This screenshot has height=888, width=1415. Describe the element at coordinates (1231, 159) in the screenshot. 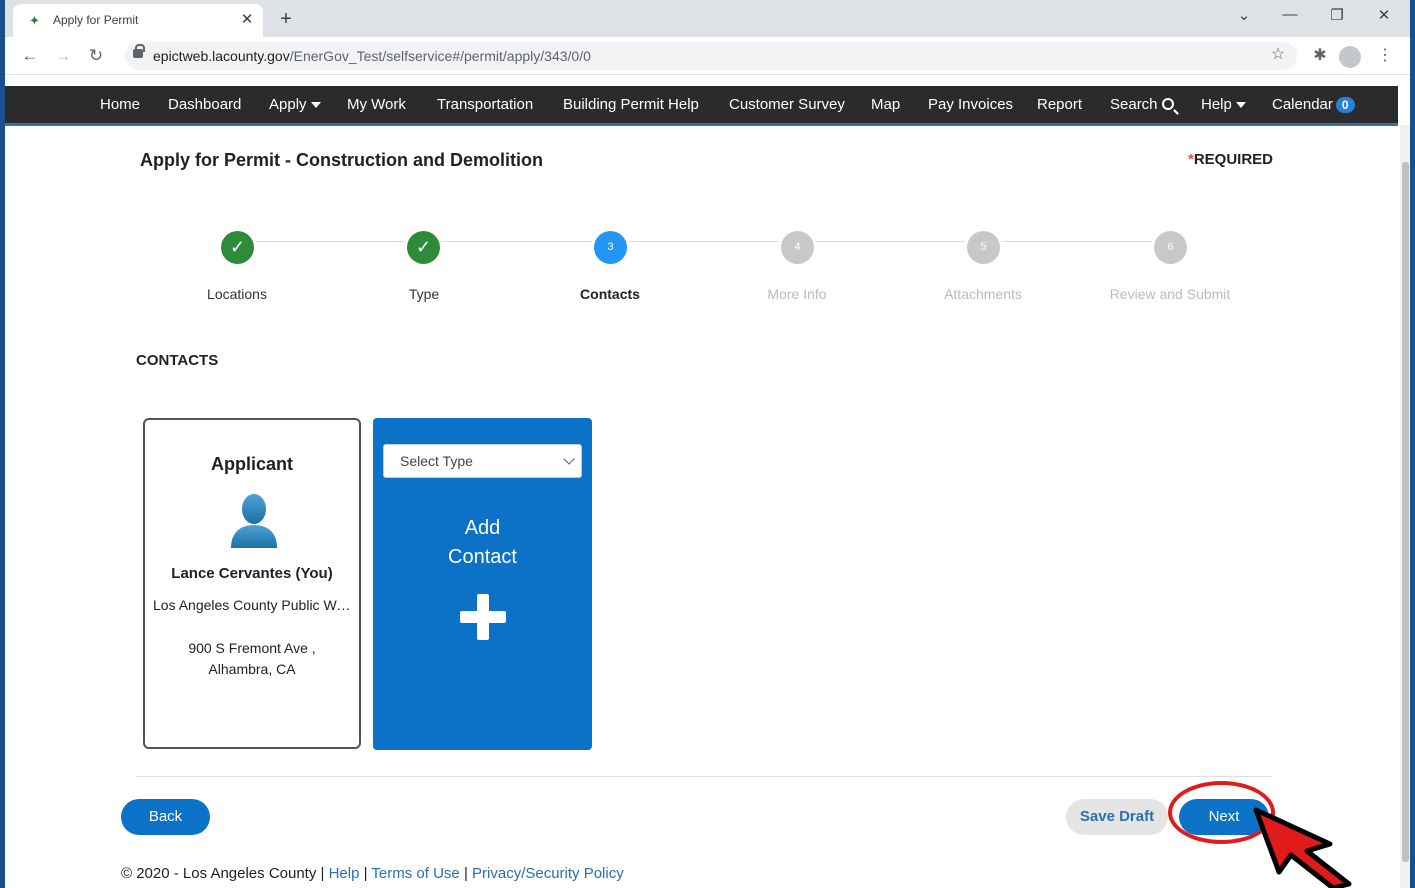

I see `required-indicator: *REQUIRED` at that location.